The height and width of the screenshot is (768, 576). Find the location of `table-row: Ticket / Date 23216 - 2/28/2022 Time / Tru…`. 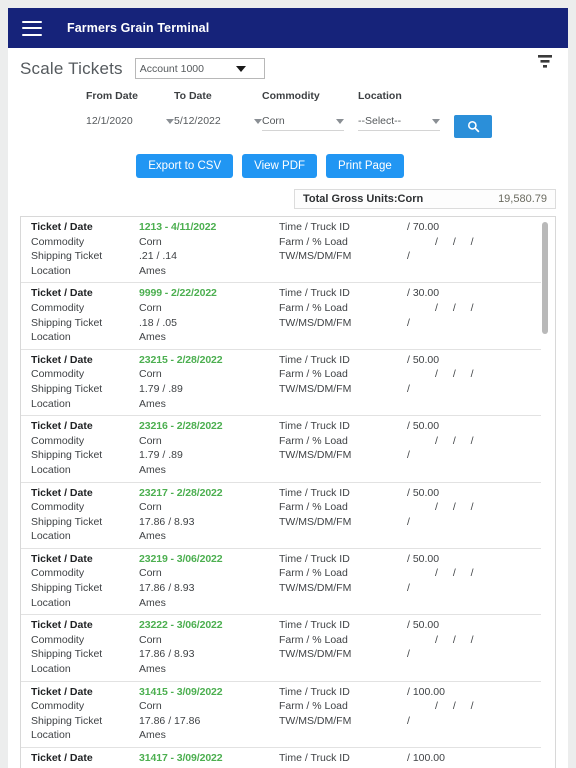

table-row: Ticket / Date 23216 - 2/28/2022 Time / Tru… is located at coordinates (281, 449).